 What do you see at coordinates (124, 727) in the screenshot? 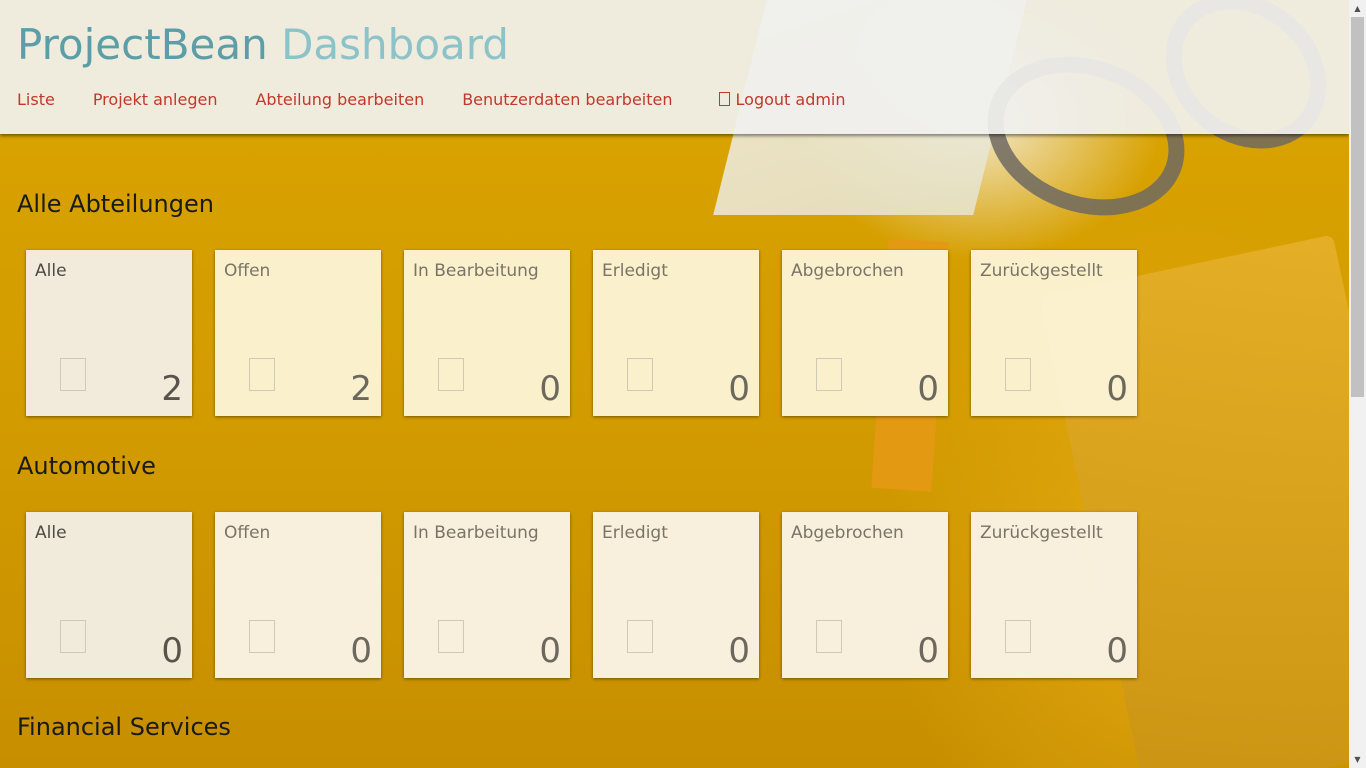
I see `section-title-financial-services: Financial Services` at bounding box center [124, 727].